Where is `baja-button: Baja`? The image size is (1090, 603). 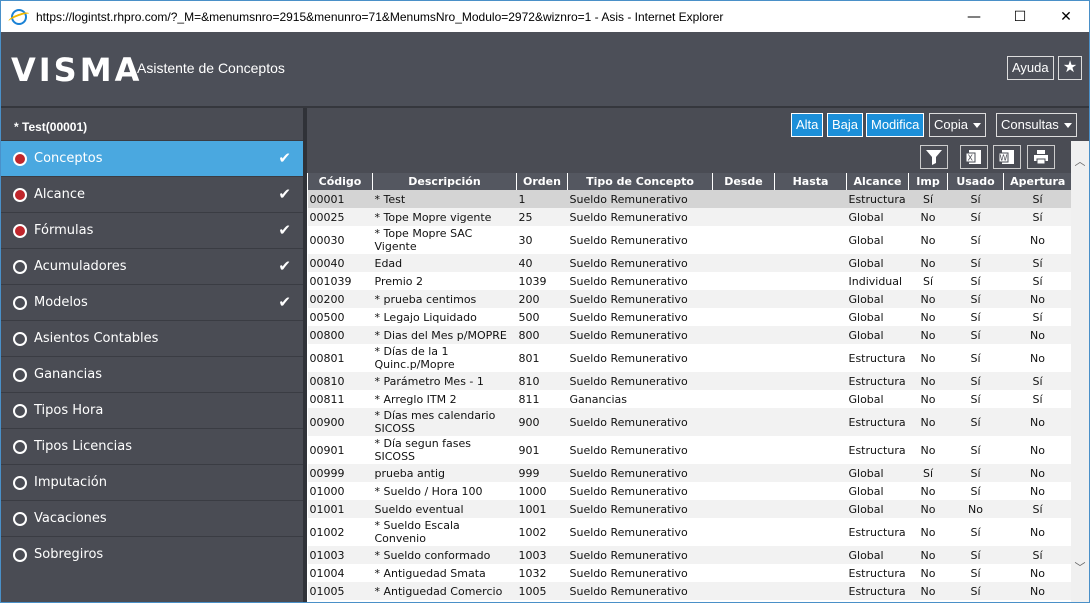
baja-button: Baja is located at coordinates (845, 125).